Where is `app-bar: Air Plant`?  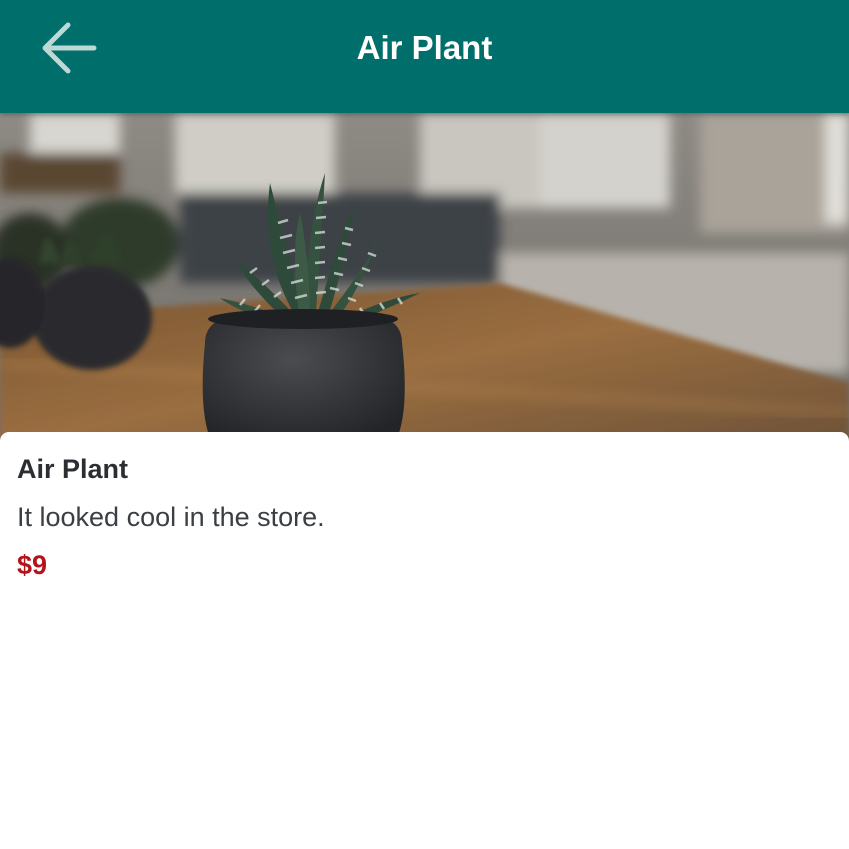 app-bar: Air Plant is located at coordinates (424, 56).